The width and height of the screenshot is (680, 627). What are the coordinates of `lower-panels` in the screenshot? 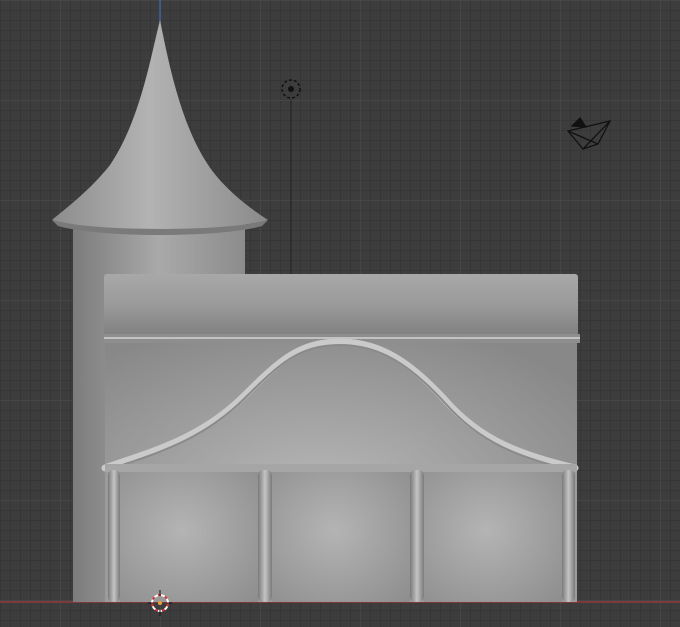 It's located at (341, 537).